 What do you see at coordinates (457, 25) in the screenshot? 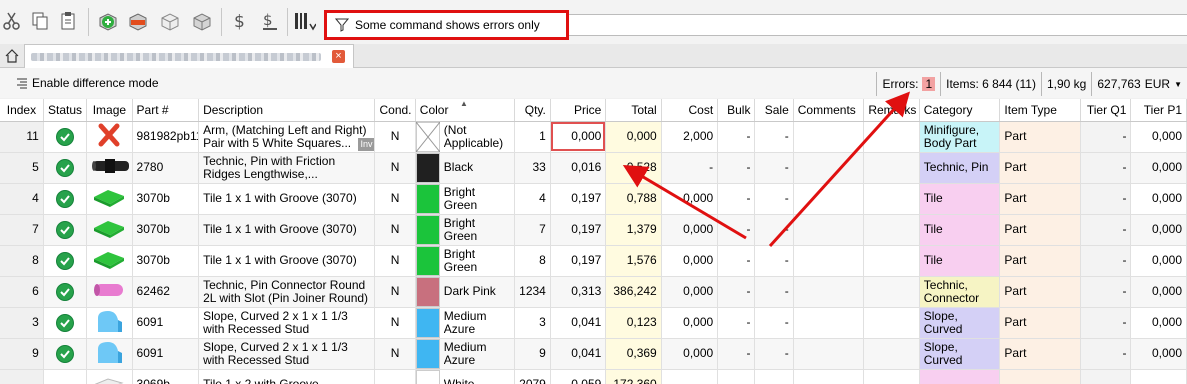
I see `filter-input` at bounding box center [457, 25].